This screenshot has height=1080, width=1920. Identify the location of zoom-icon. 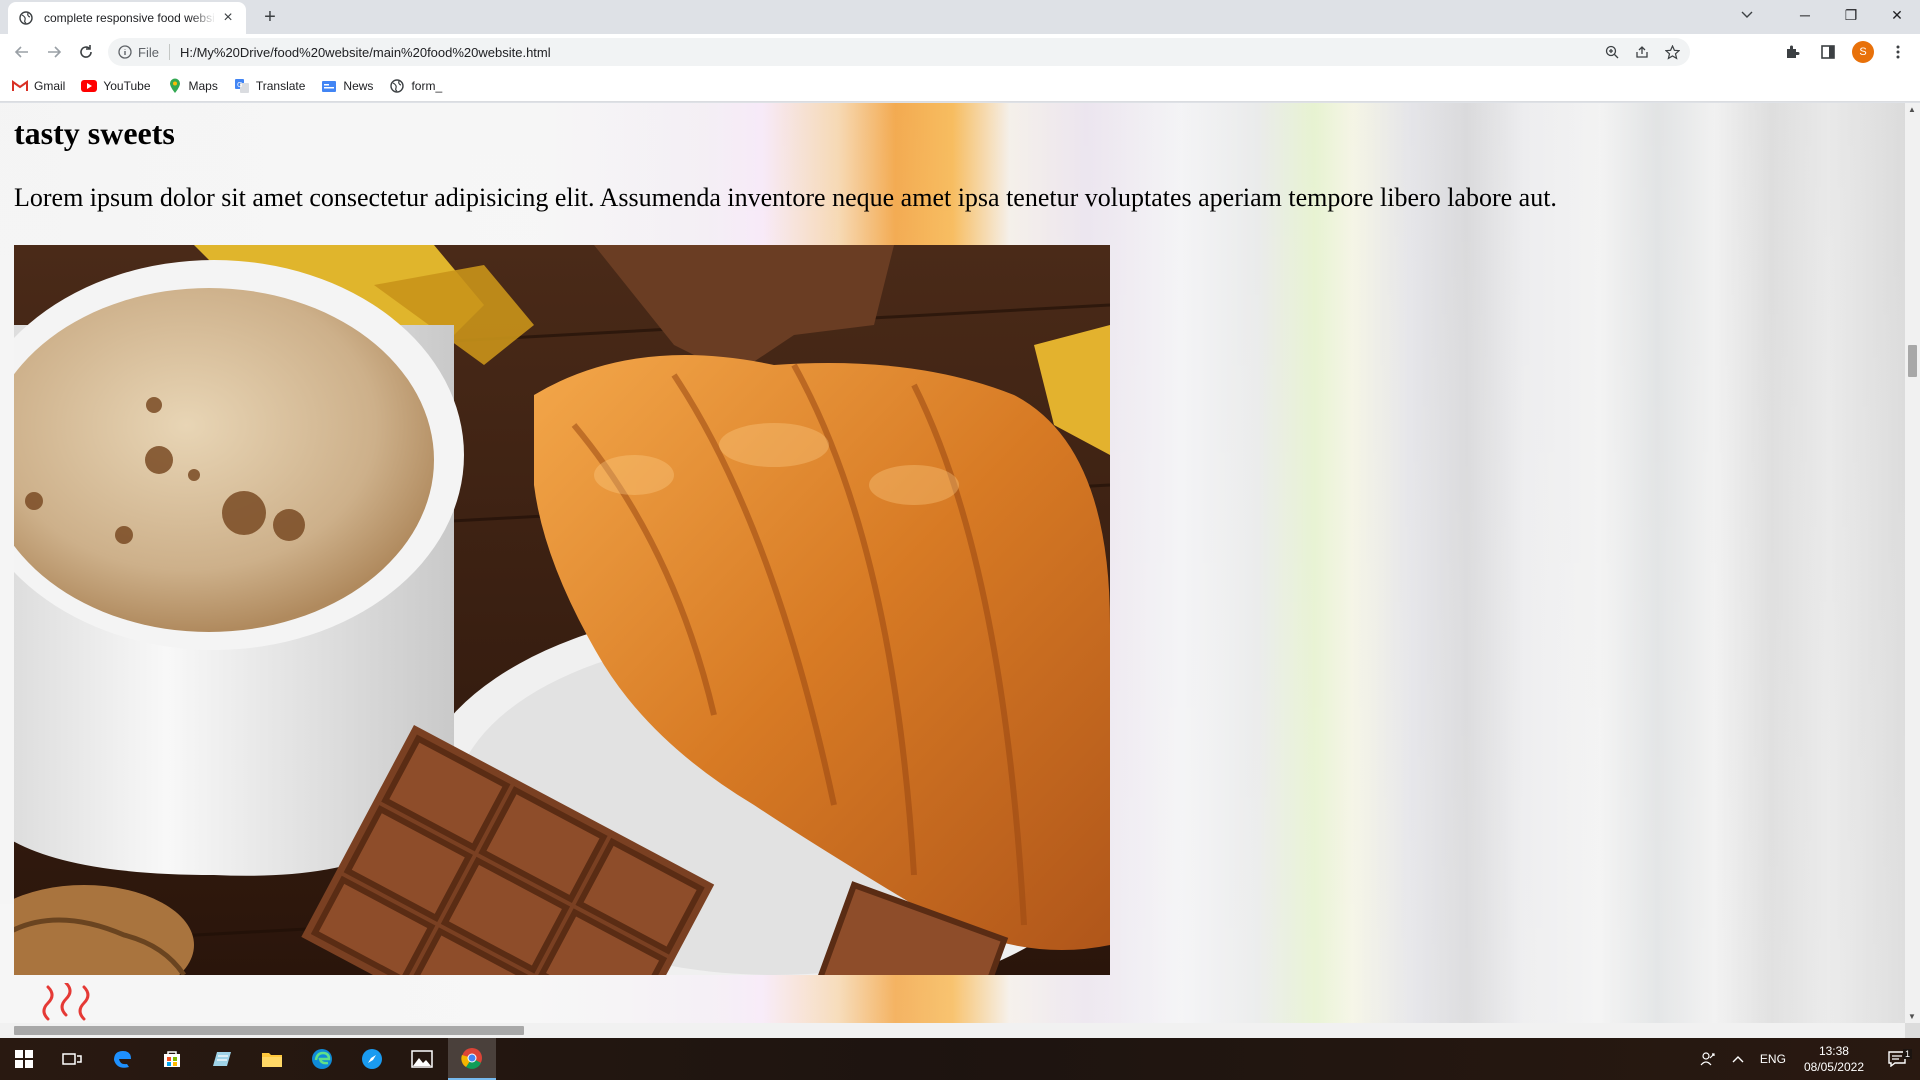
(1612, 52).